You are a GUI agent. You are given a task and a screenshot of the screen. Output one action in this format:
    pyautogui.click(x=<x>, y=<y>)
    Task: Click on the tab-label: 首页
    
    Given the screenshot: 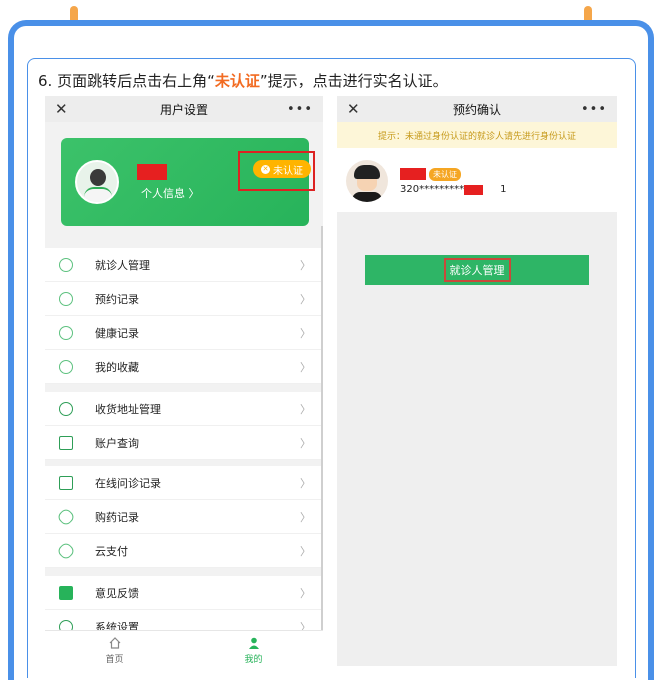 What is the action you would take?
    pyautogui.click(x=114, y=659)
    